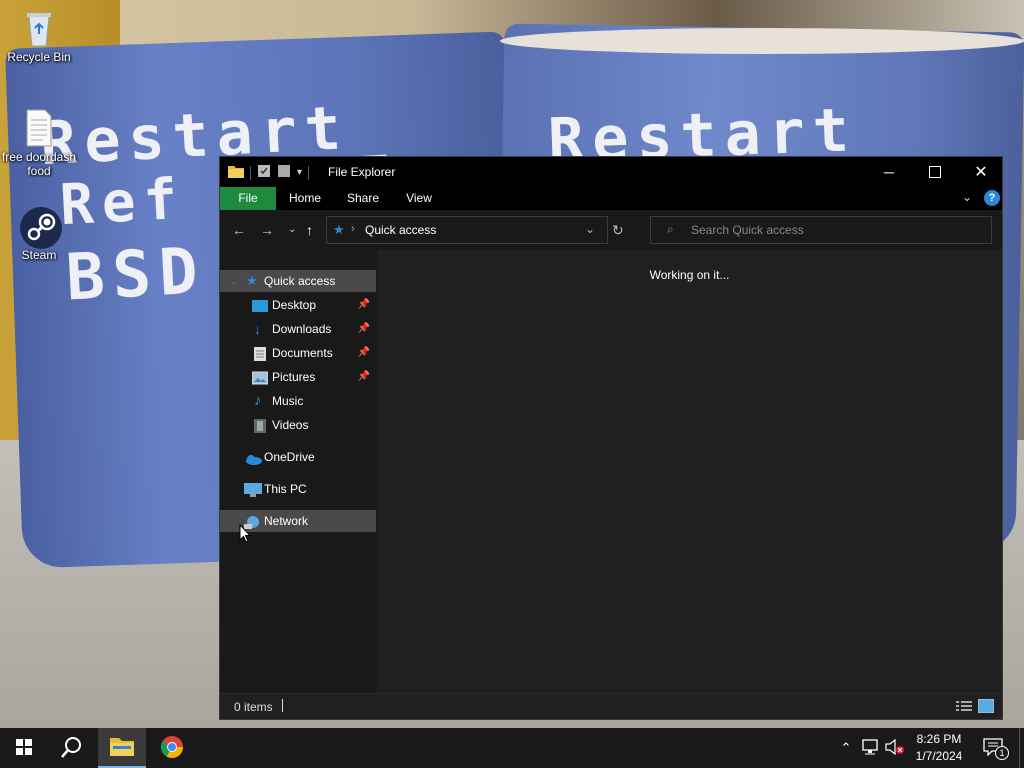 This screenshot has height=768, width=1024. I want to click on refresh-button: ↻, so click(618, 230).